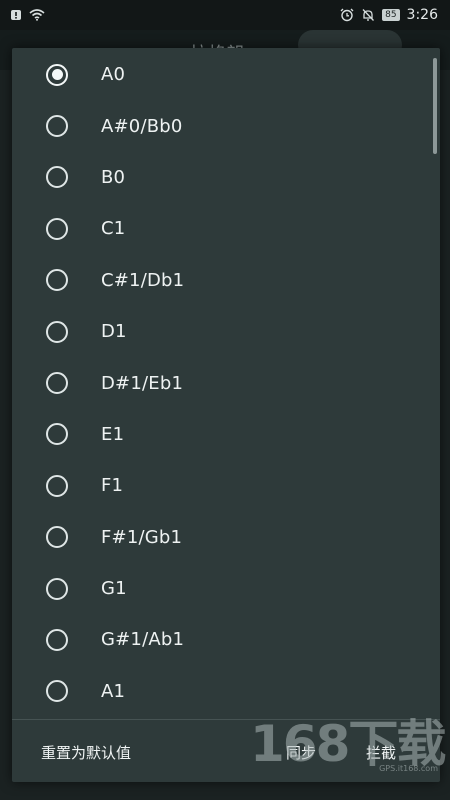 The height and width of the screenshot is (800, 450). What do you see at coordinates (142, 126) in the screenshot?
I see `note-option-label: A#0/Bb0` at bounding box center [142, 126].